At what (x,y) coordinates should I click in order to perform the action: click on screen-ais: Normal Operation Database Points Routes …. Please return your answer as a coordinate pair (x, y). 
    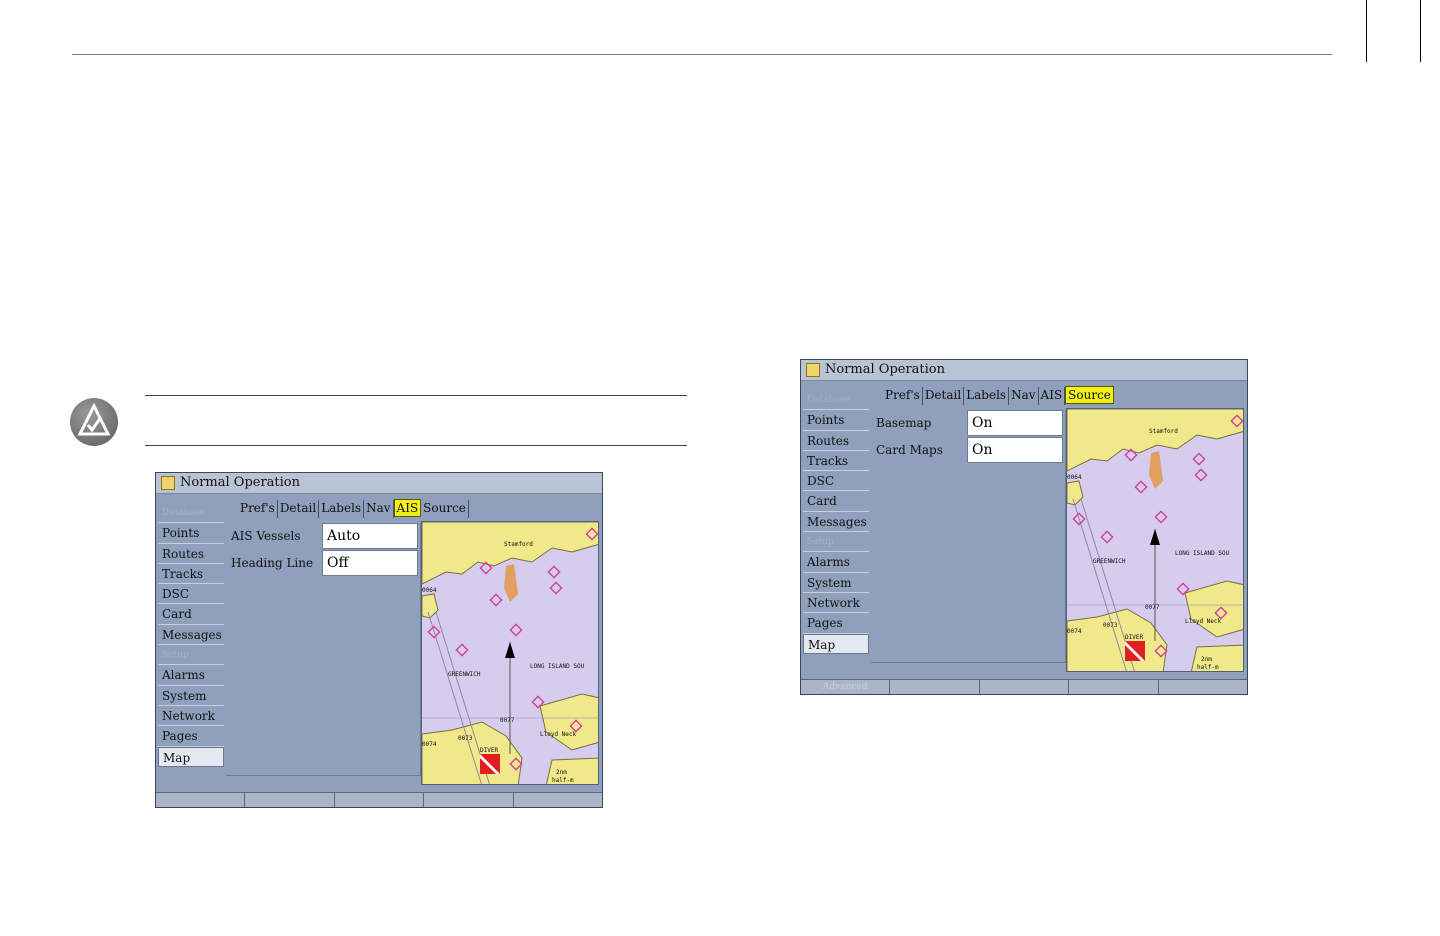
    Looking at the image, I should click on (379, 640).